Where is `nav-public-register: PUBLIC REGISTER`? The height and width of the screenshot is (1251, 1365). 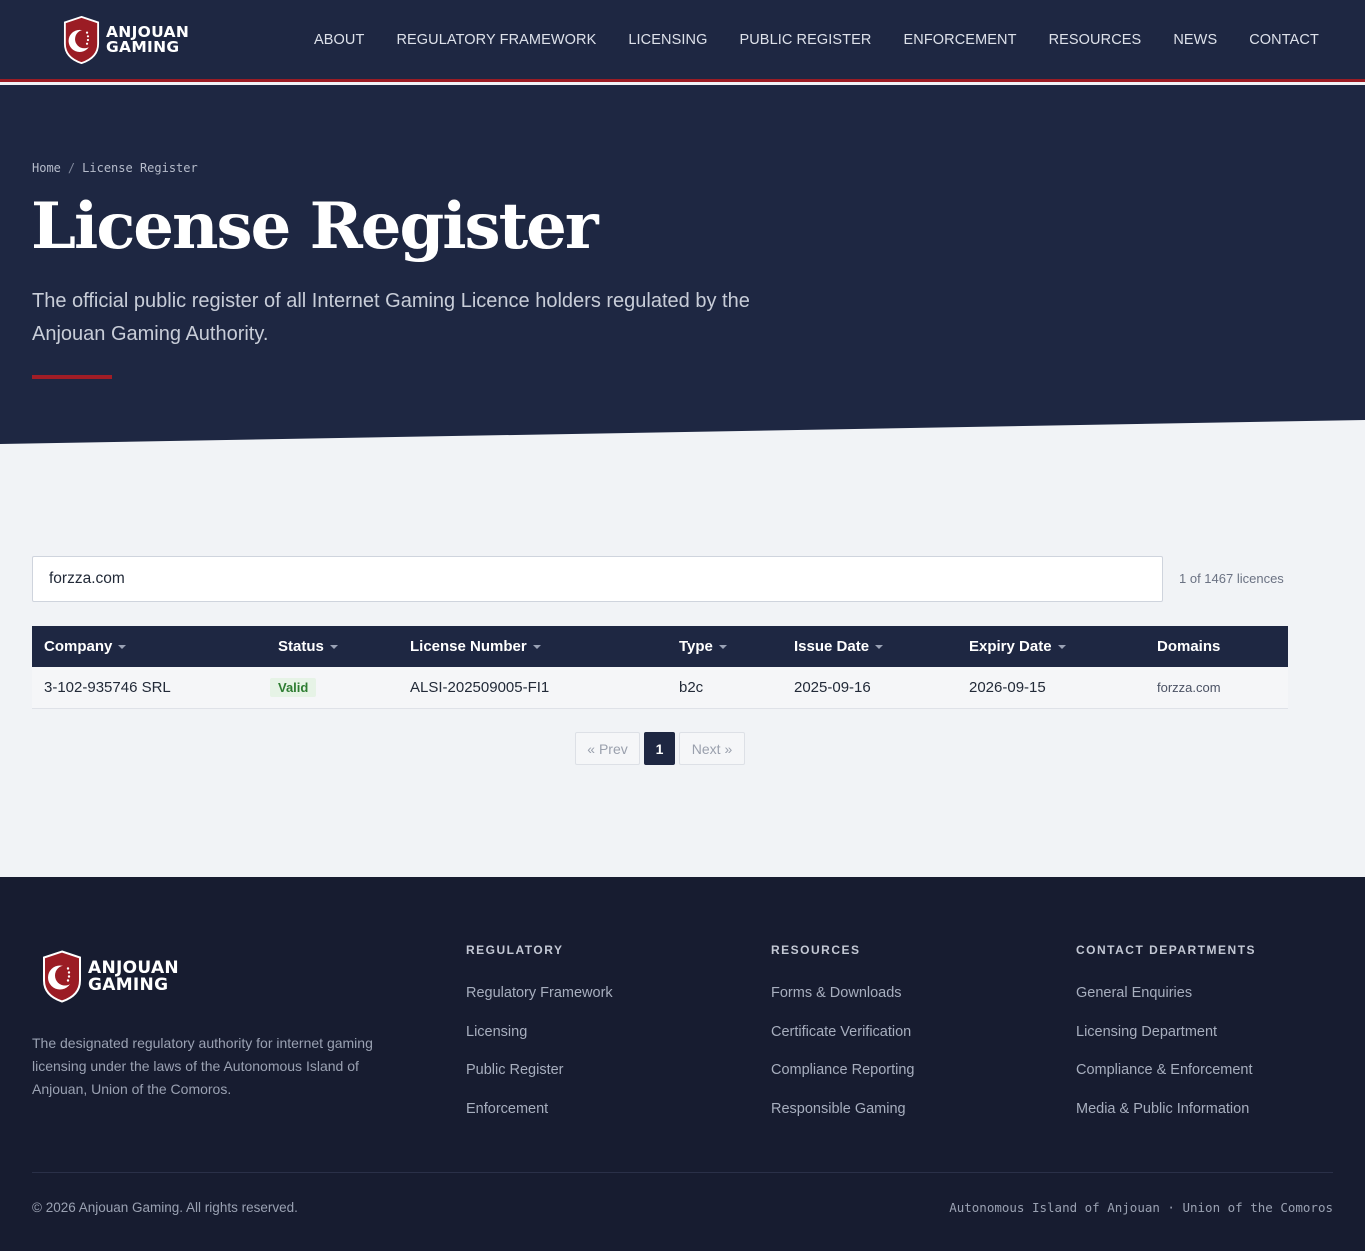
nav-public-register: PUBLIC REGISTER is located at coordinates (805, 40).